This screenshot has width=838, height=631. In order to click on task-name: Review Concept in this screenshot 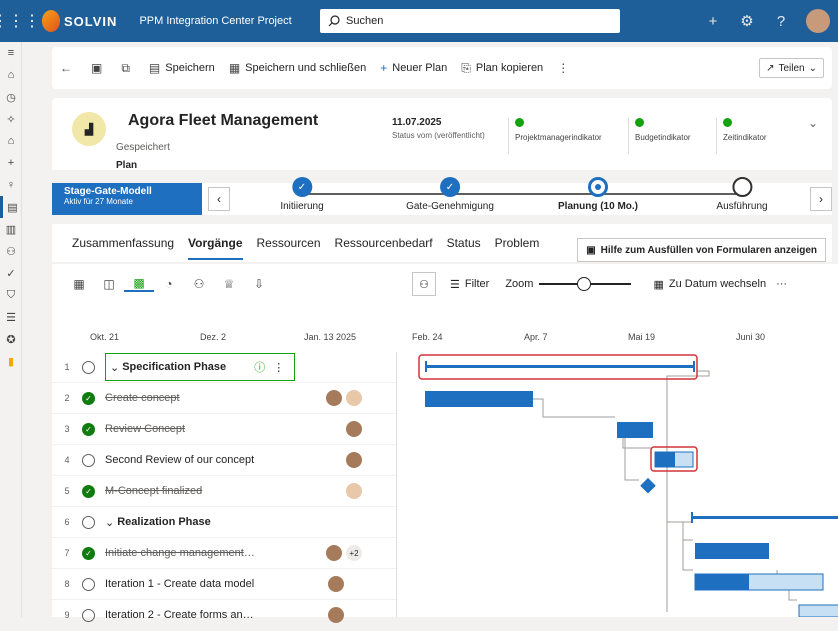, I will do `click(180, 429)`.